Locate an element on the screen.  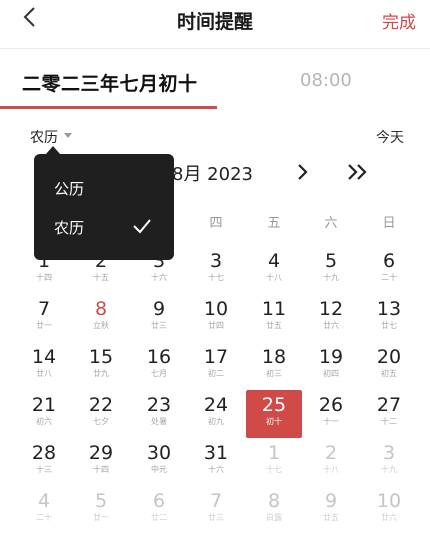
day-cell: 14 廿八 is located at coordinates (44, 366).